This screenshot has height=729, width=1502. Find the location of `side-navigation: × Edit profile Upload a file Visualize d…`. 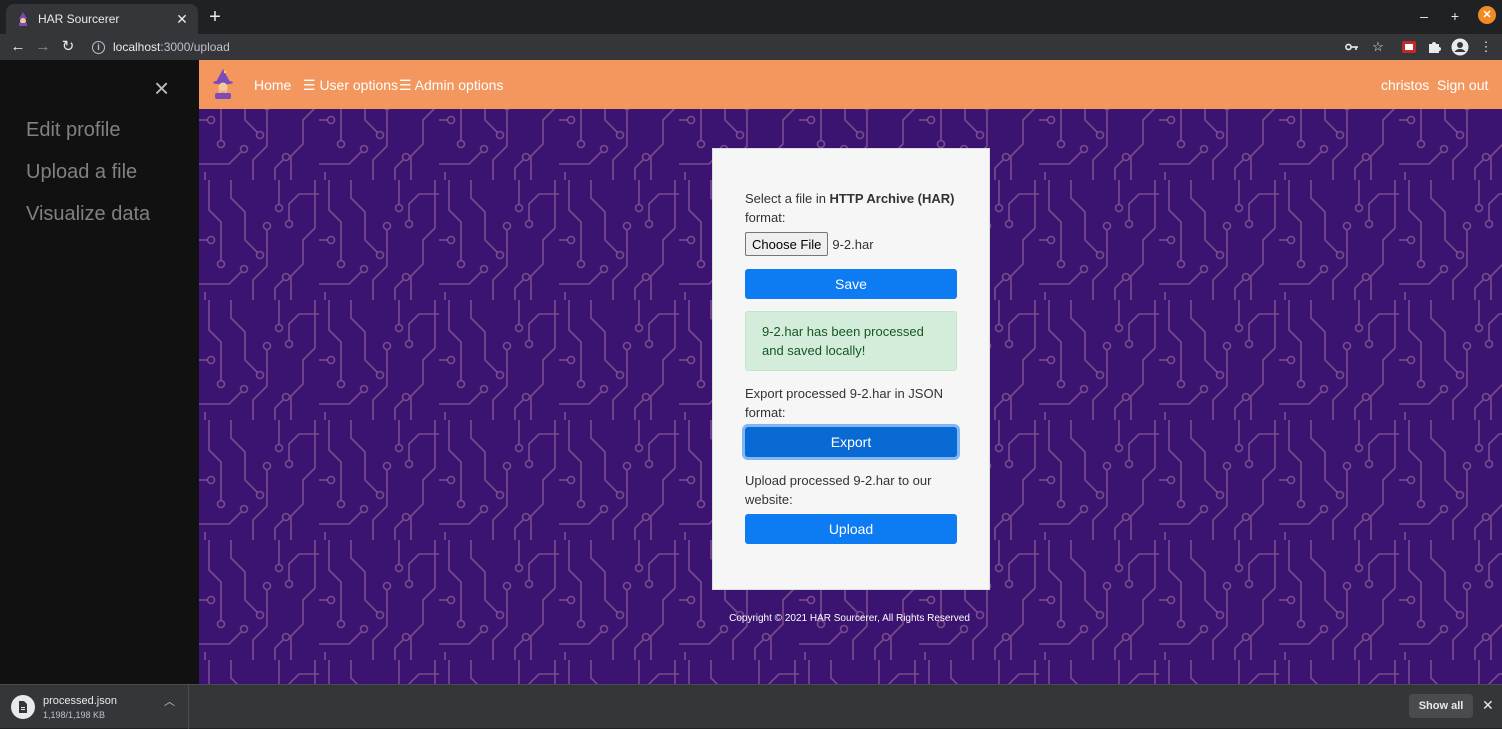

side-navigation: × Edit profile Upload a file Visualize d… is located at coordinates (99, 372).